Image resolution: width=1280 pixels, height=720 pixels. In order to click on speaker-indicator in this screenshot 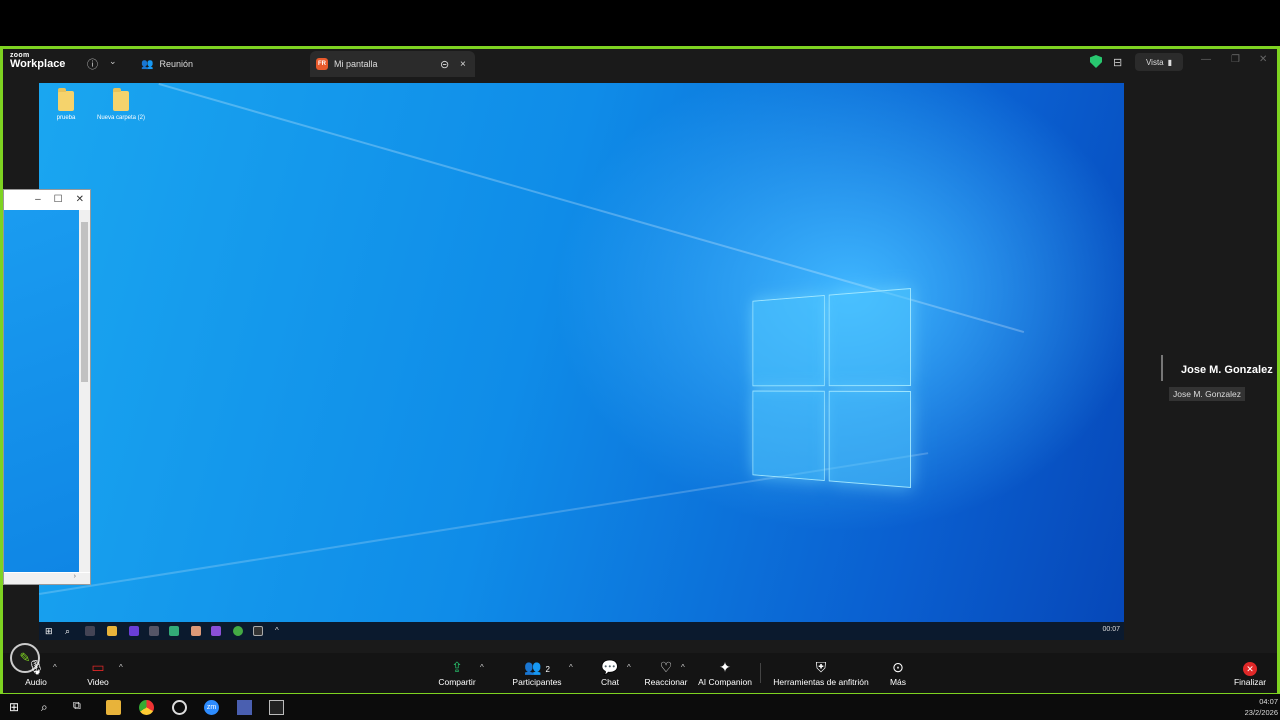, I will do `click(1162, 368)`.